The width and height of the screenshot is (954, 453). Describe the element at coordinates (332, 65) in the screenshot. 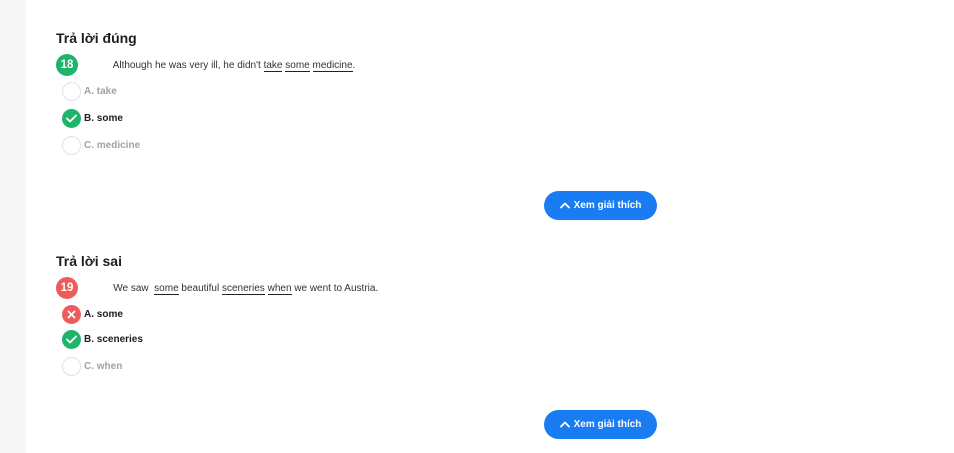

I see `underlined-word: medicine` at that location.